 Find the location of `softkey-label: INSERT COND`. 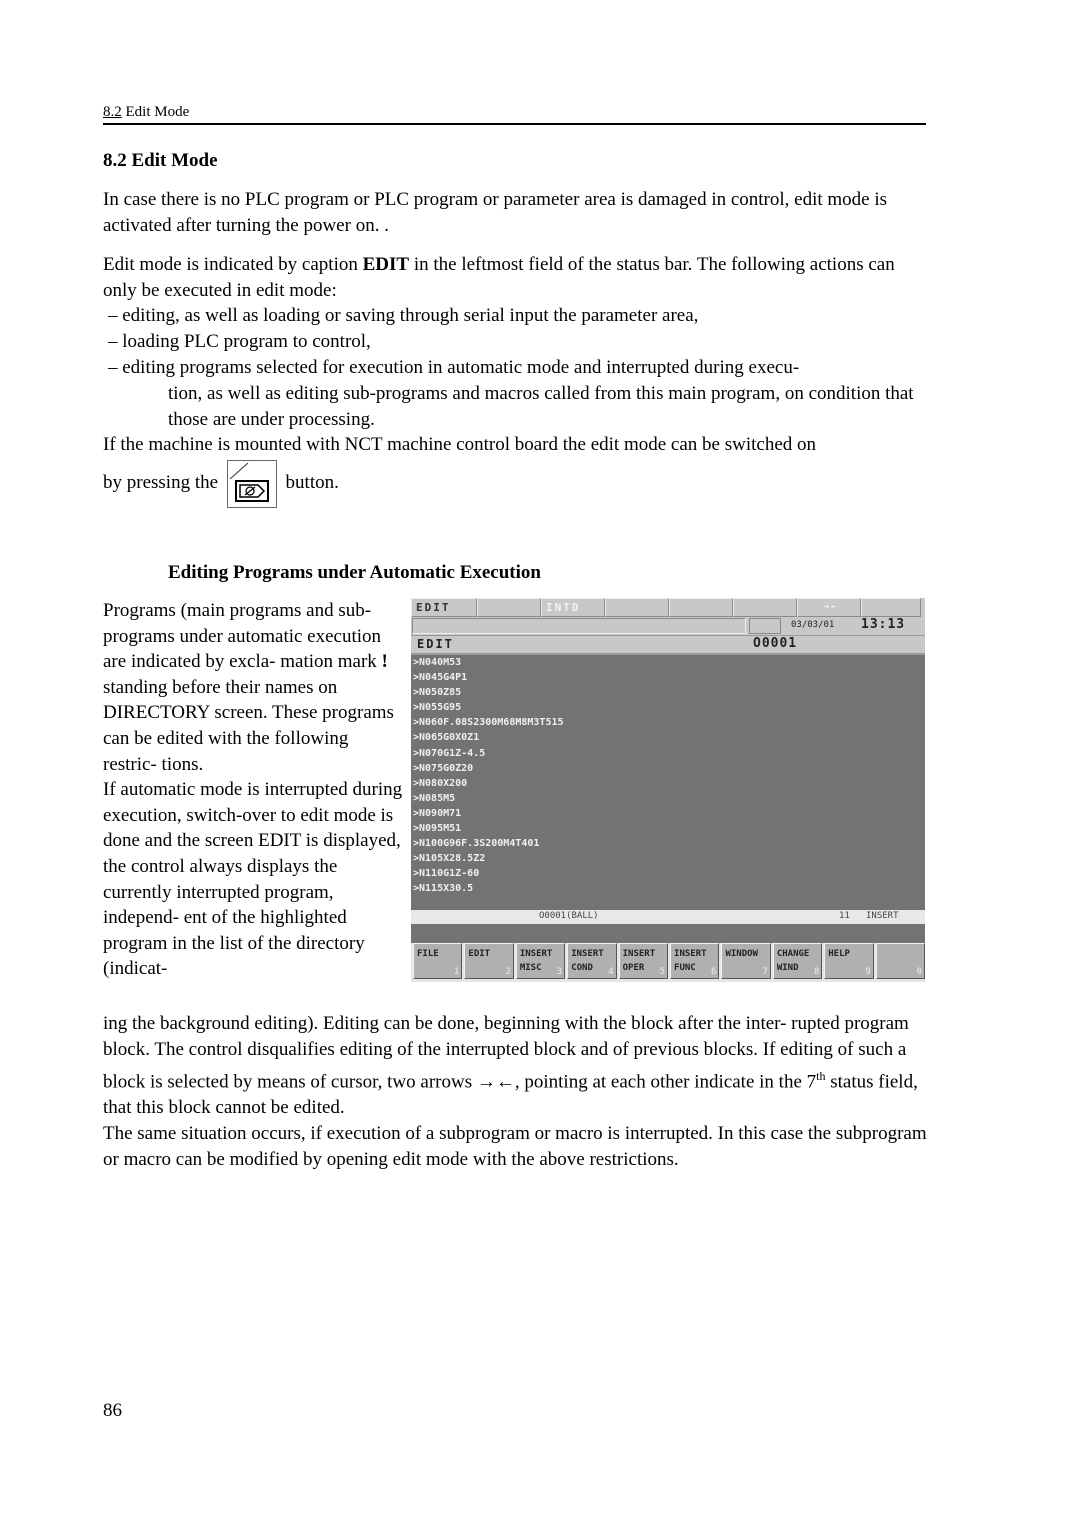

softkey-label: INSERT COND is located at coordinates (587, 961).